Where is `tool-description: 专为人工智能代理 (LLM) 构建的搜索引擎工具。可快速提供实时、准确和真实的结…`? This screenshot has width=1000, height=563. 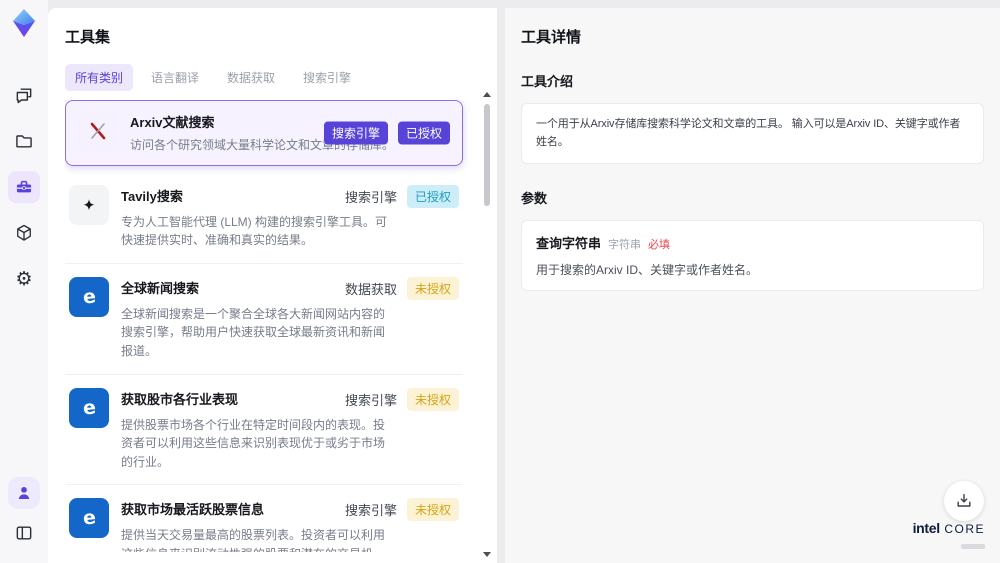 tool-description: 专为人工智能代理 (LLM) 构建的搜索引擎工具。可快速提供实时、准确和真实的结… is located at coordinates (254, 231).